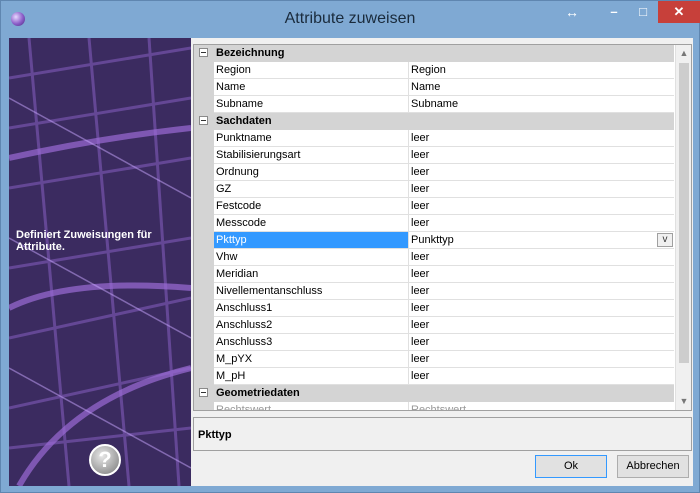 This screenshot has height=493, width=700. Describe the element at coordinates (311, 342) in the screenshot. I see `property-name: Anschluss3` at that location.